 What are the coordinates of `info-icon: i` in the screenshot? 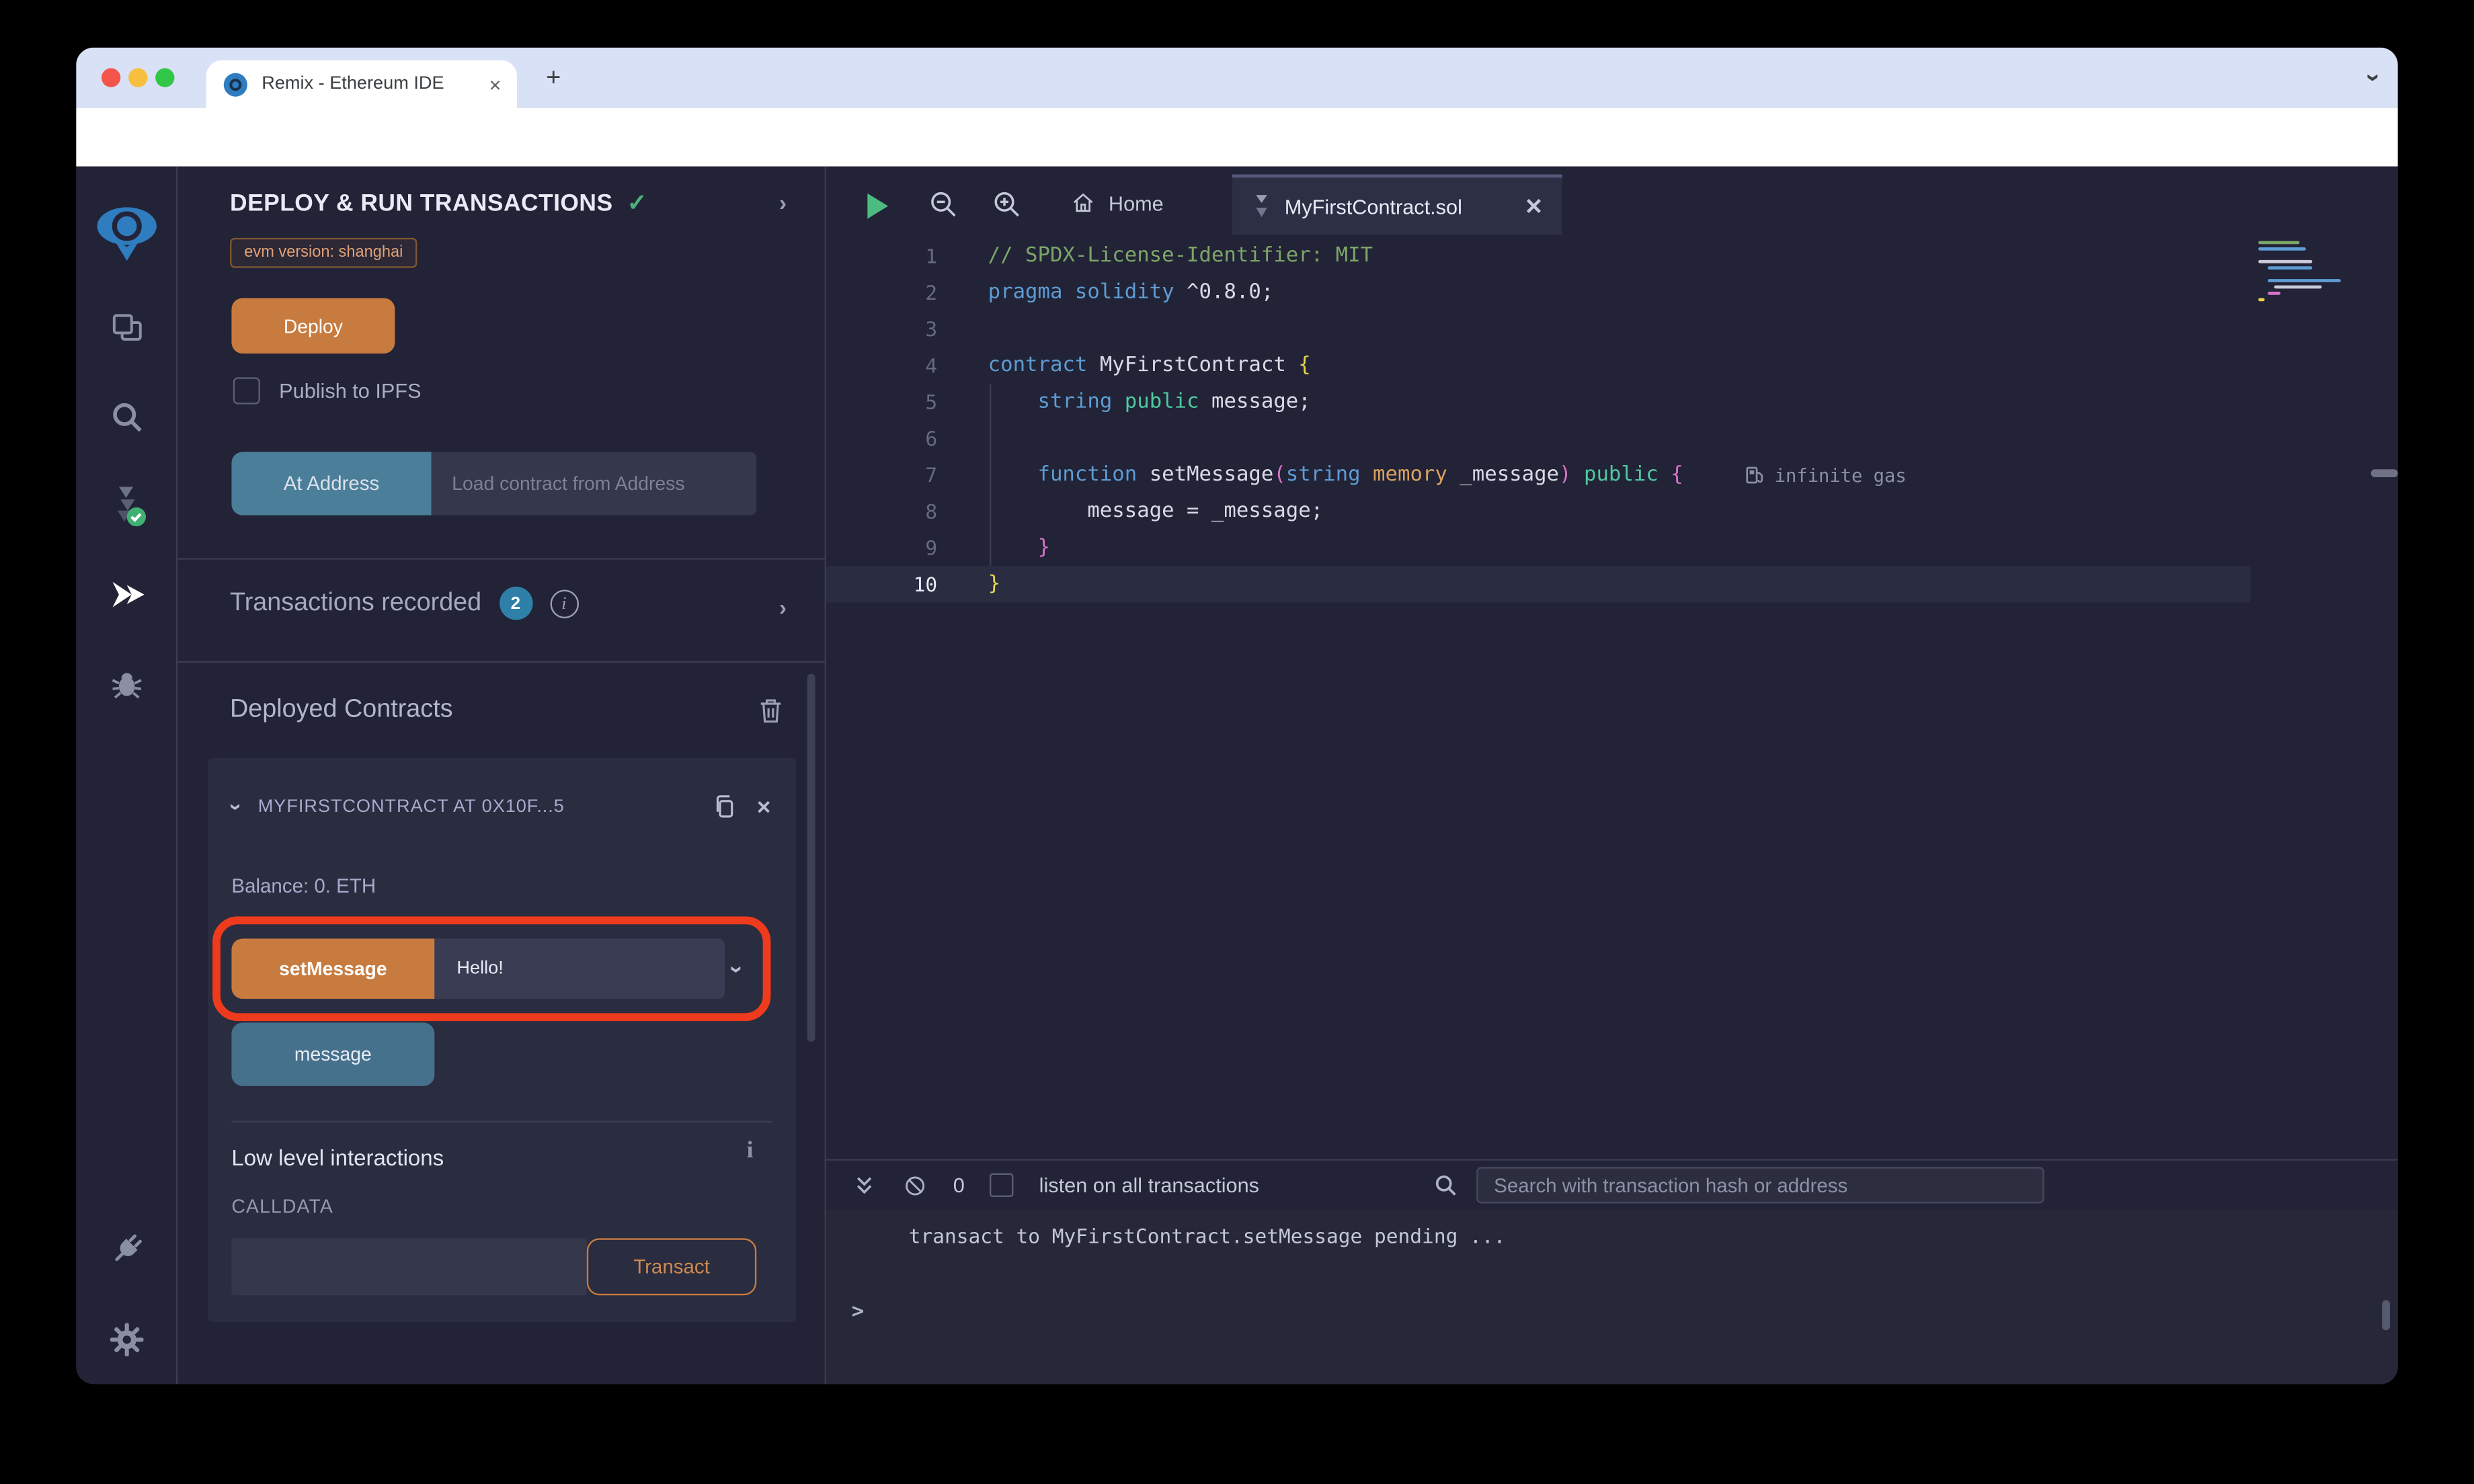 It's located at (564, 603).